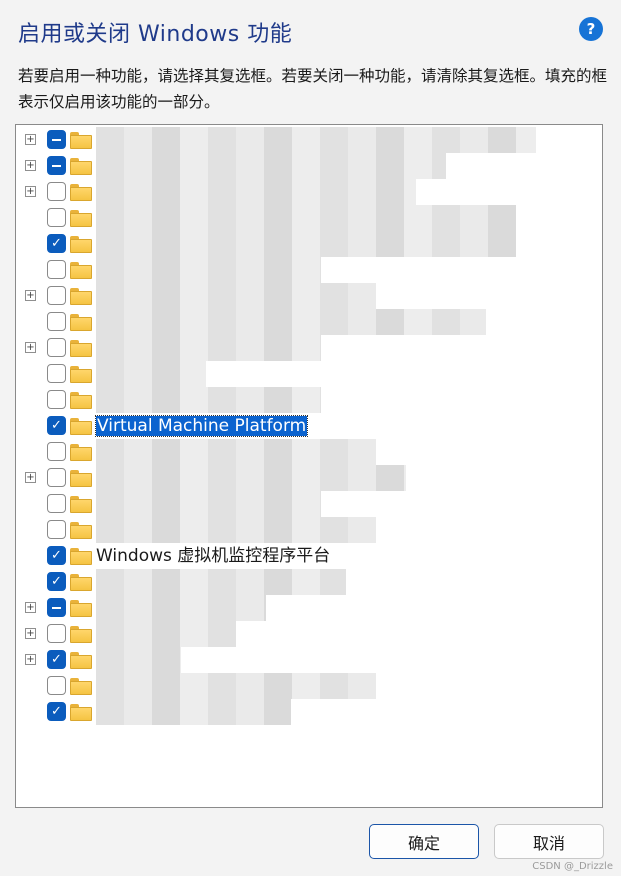 The height and width of the screenshot is (876, 621). Describe the element at coordinates (549, 841) in the screenshot. I see `cancel-button: 取消` at that location.